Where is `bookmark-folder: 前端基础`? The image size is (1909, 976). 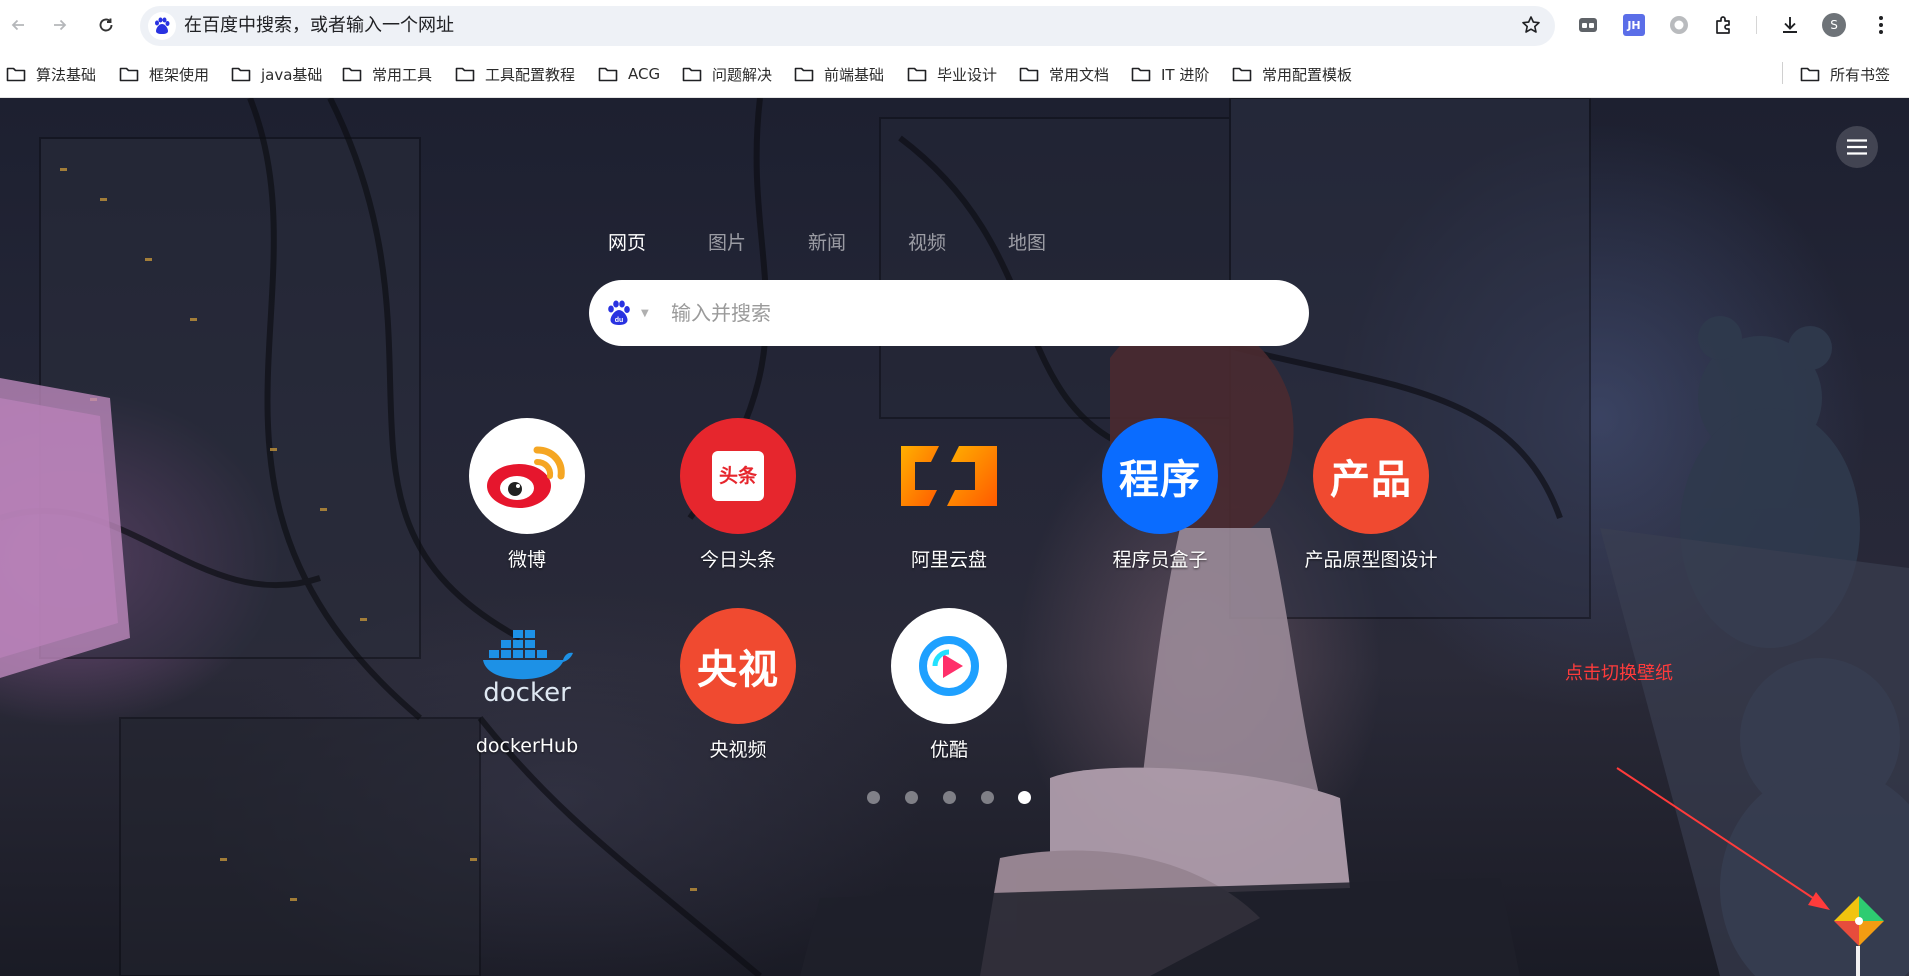
bookmark-folder: 前端基础 is located at coordinates (839, 74).